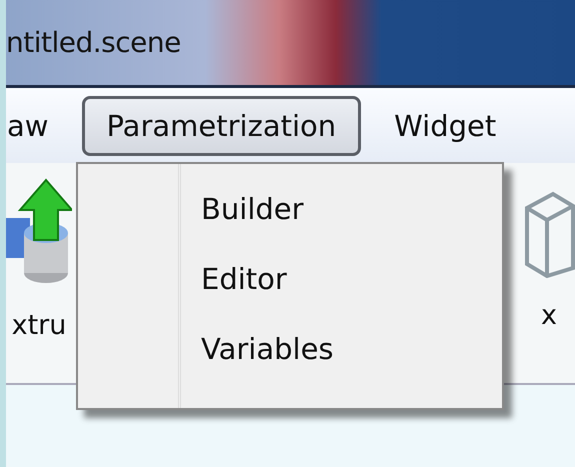 The width and height of the screenshot is (575, 467). I want to click on menu-item: Widget, so click(445, 126).